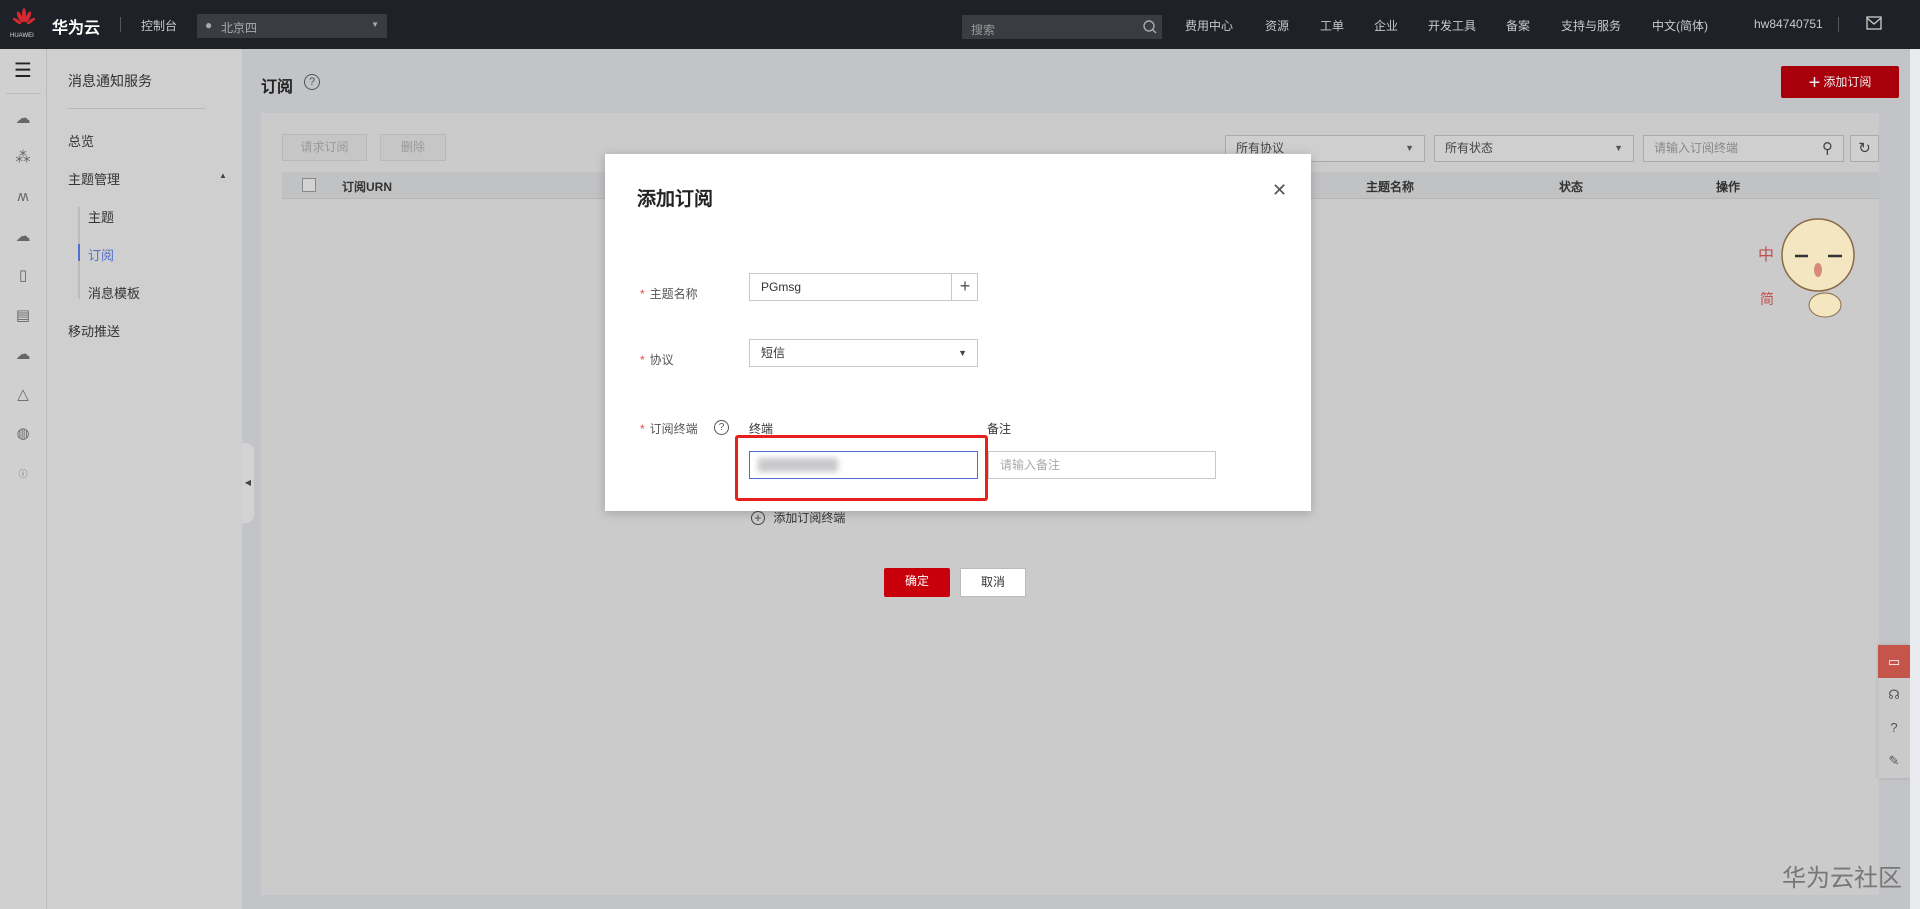 This screenshot has height=909, width=1920. I want to click on status-filter-select: 所有状态 ▼, so click(1534, 148).